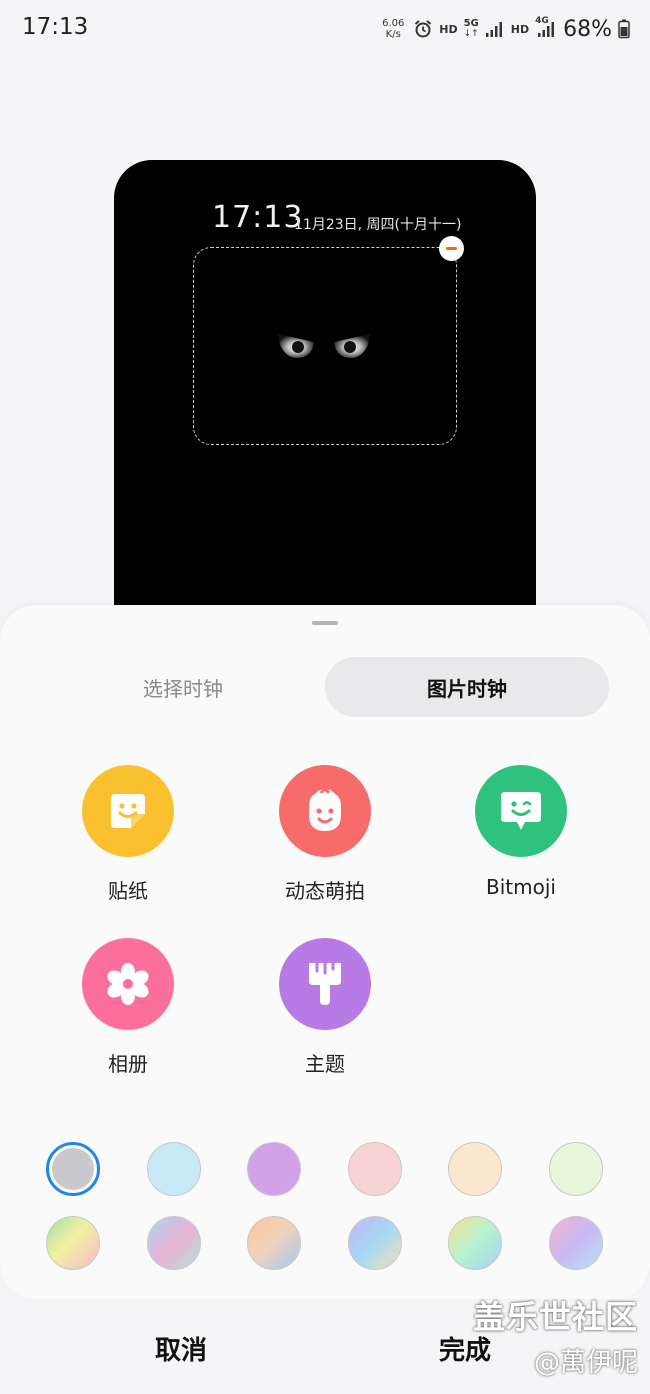 This screenshot has height=1394, width=650. What do you see at coordinates (521, 887) in the screenshot?
I see `option-label: Bitmoji` at bounding box center [521, 887].